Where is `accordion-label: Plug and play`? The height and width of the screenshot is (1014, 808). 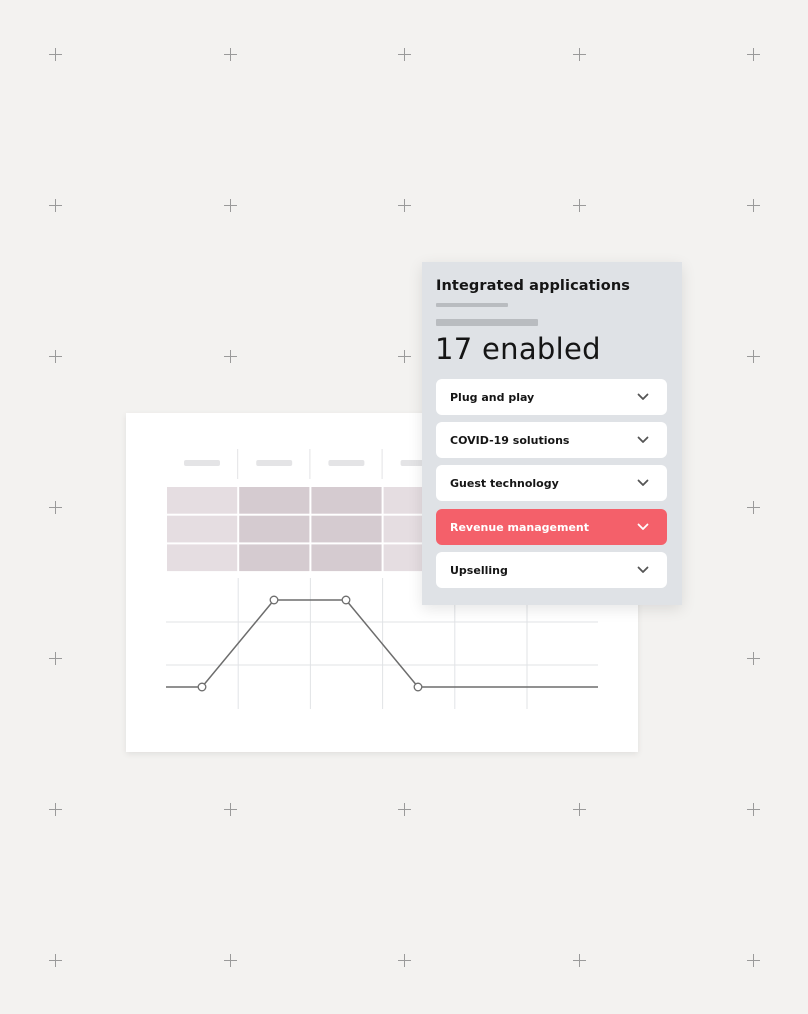 accordion-label: Plug and play is located at coordinates (492, 397).